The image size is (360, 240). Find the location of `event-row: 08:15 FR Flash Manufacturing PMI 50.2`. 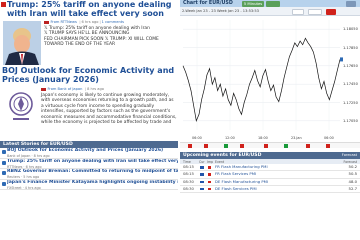

event-row: 08:15 FR Flash Manufacturing PMI 50.2 is located at coordinates (270, 168).